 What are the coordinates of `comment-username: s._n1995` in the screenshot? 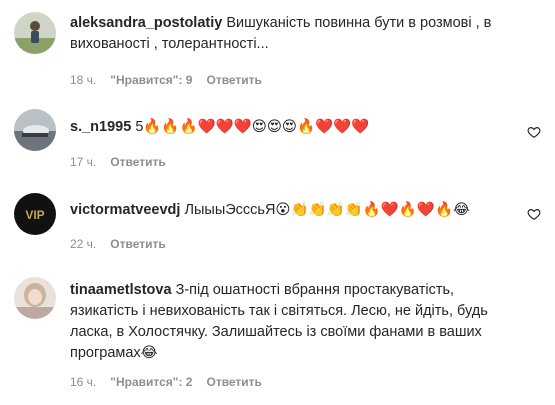 It's located at (100, 127).